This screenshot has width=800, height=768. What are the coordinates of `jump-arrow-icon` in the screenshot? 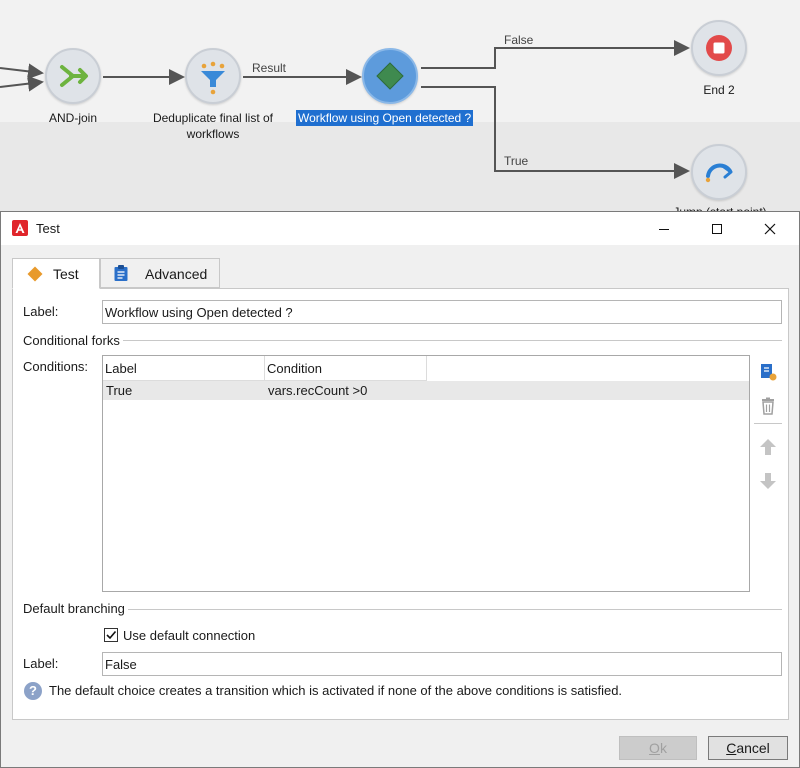 It's located at (719, 173).